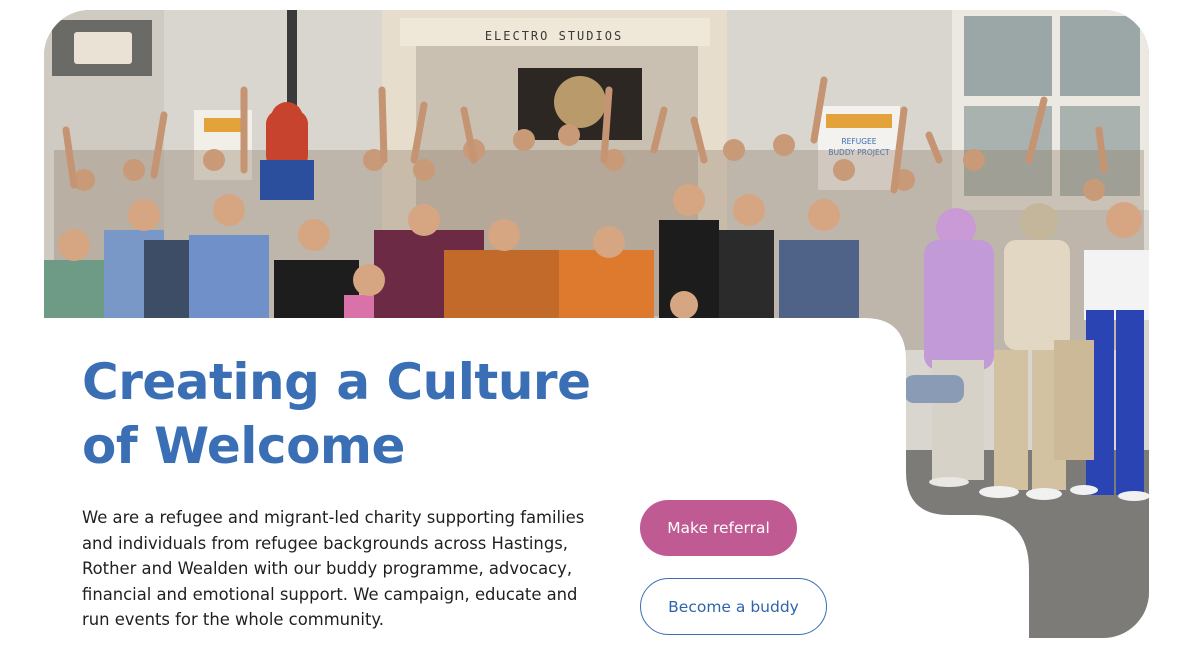  What do you see at coordinates (733, 606) in the screenshot?
I see `become-buddy-button: Become a buddy` at bounding box center [733, 606].